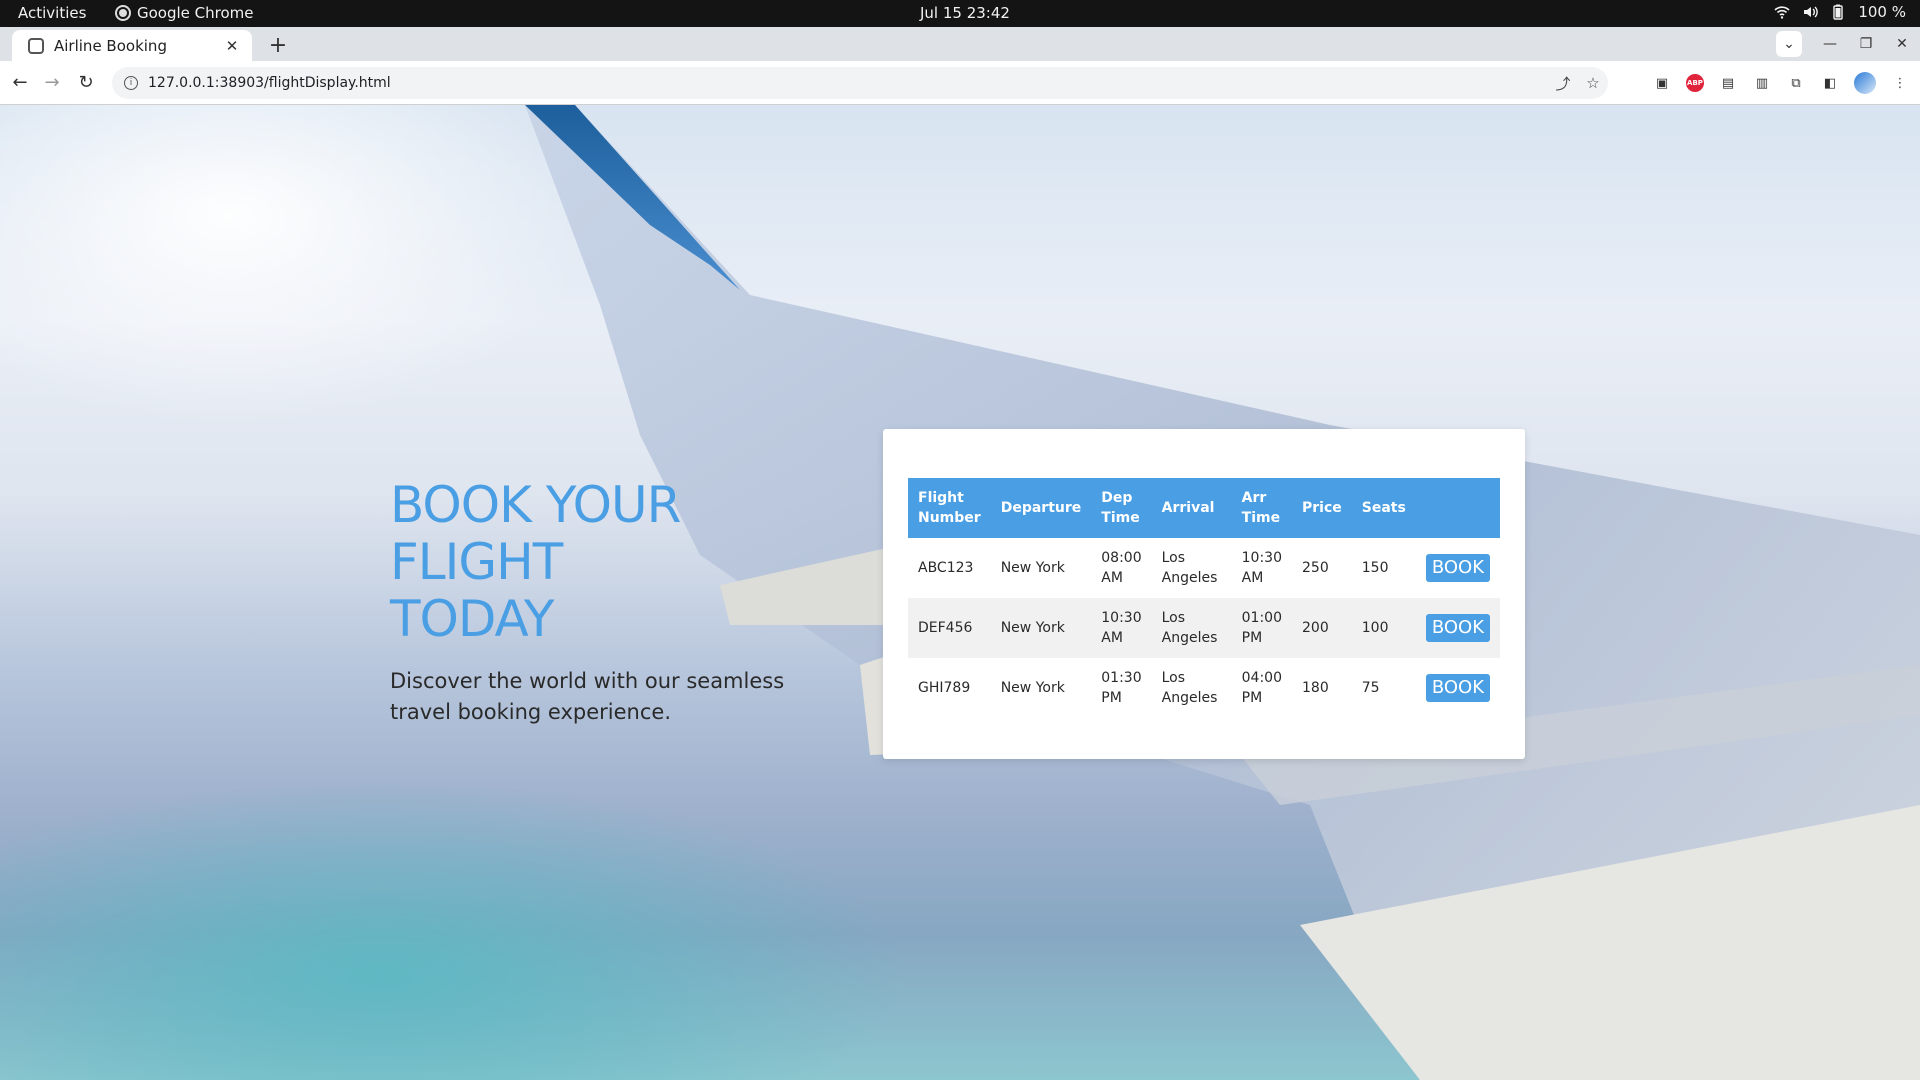  I want to click on hero-title-line-1: BOOK YOUR, so click(535, 505).